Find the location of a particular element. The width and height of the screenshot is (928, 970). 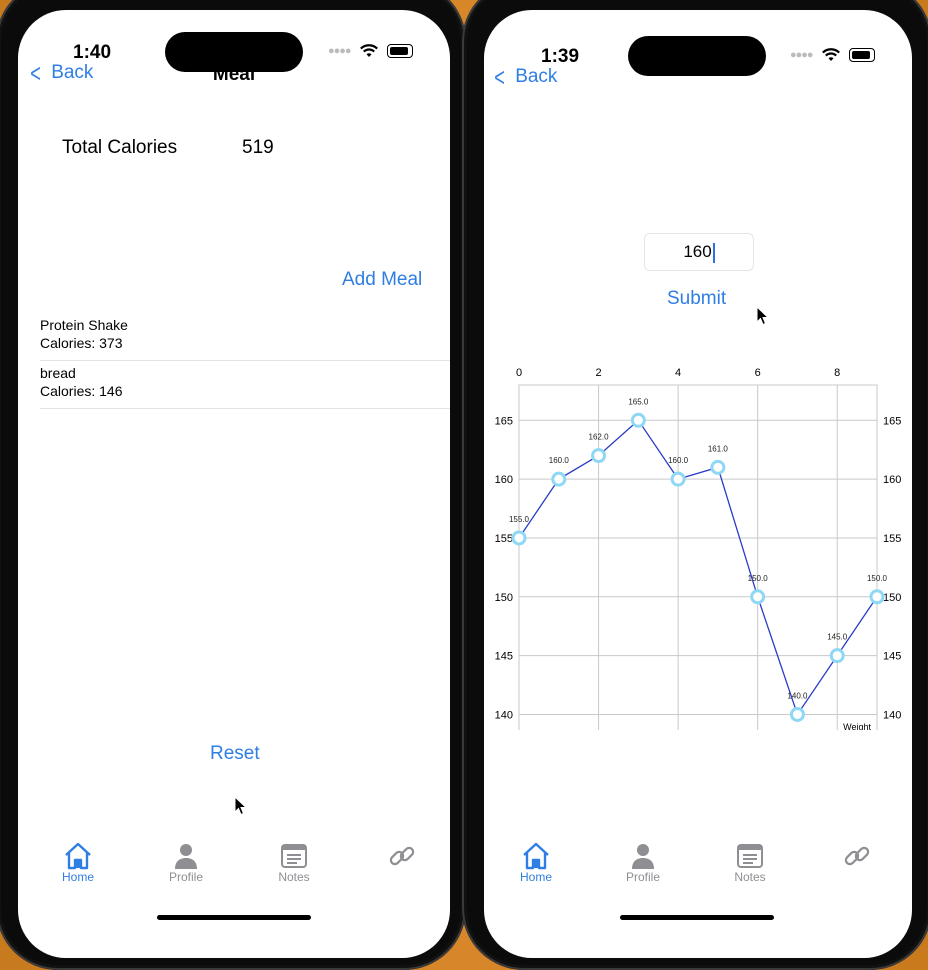

weight-series-line is located at coordinates (698, 567).